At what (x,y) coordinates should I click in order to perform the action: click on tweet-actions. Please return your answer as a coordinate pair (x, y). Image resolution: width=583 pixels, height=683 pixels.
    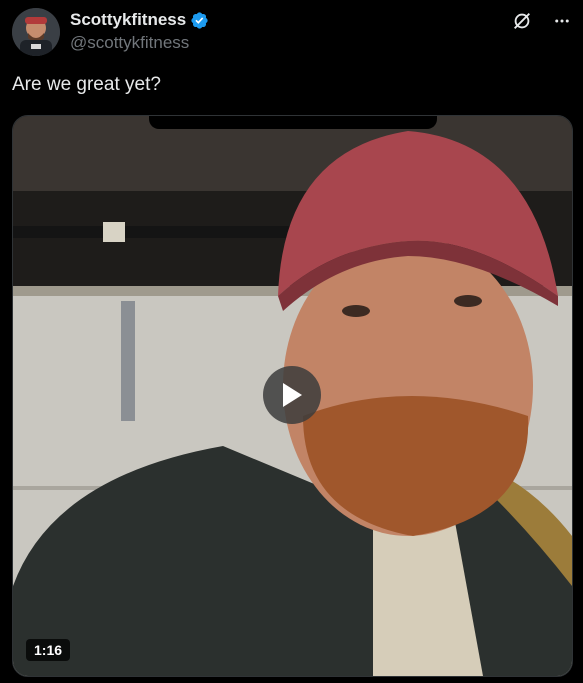
    Looking at the image, I should click on (541, 21).